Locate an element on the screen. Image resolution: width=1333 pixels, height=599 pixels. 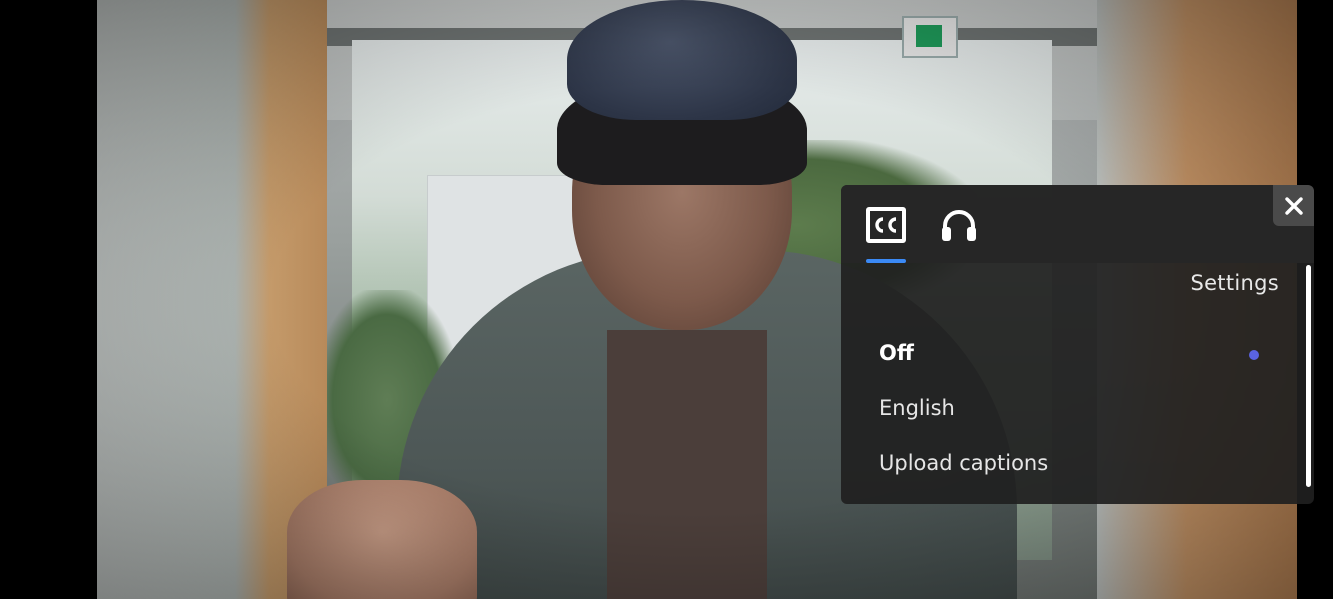
selected-indicator-dot is located at coordinates (1254, 355).